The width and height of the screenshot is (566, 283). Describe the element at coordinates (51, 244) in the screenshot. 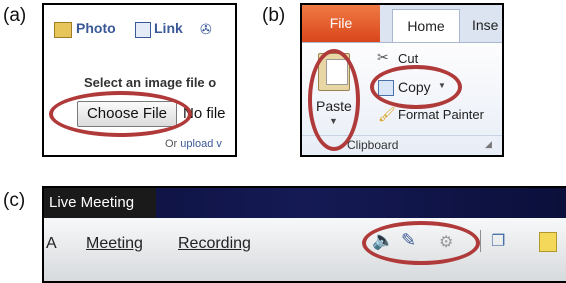

I see `menu-item-partial: A` at that location.